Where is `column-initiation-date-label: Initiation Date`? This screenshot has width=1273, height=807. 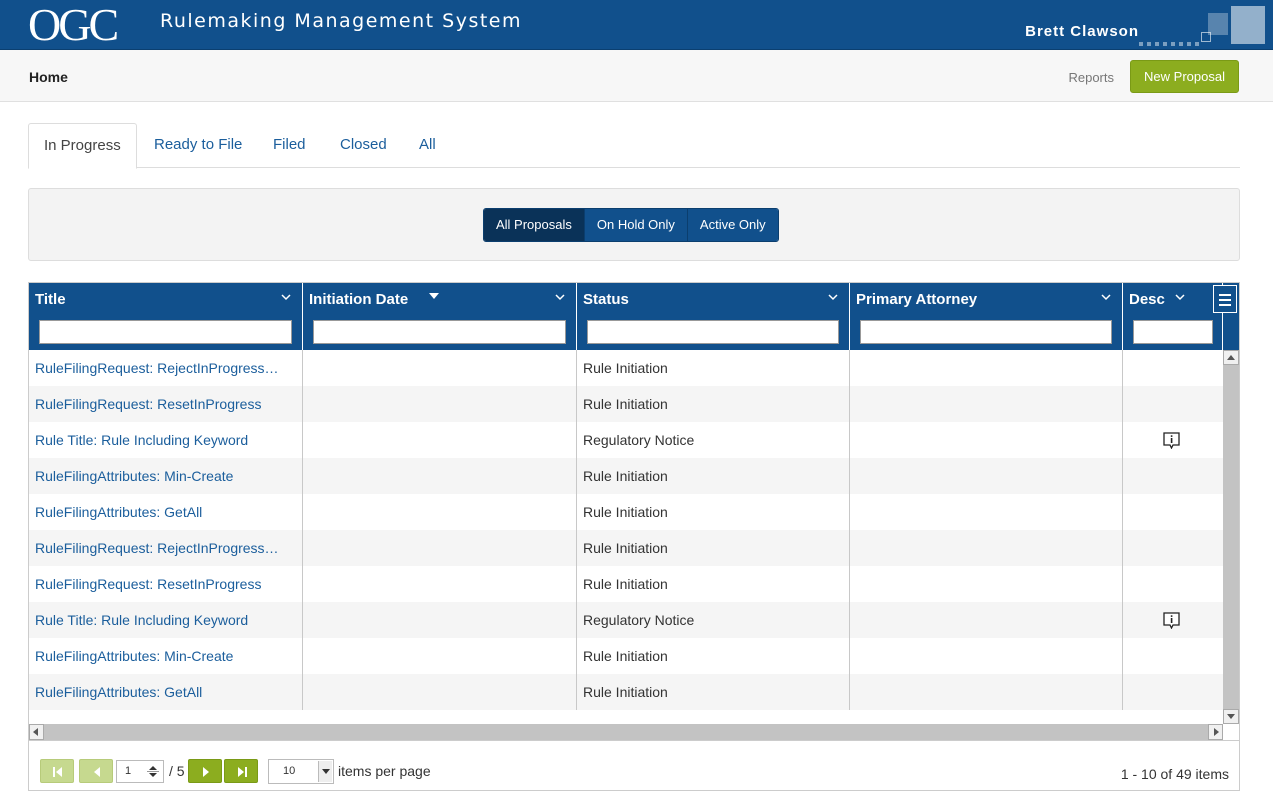
column-initiation-date-label: Initiation Date is located at coordinates (359, 299).